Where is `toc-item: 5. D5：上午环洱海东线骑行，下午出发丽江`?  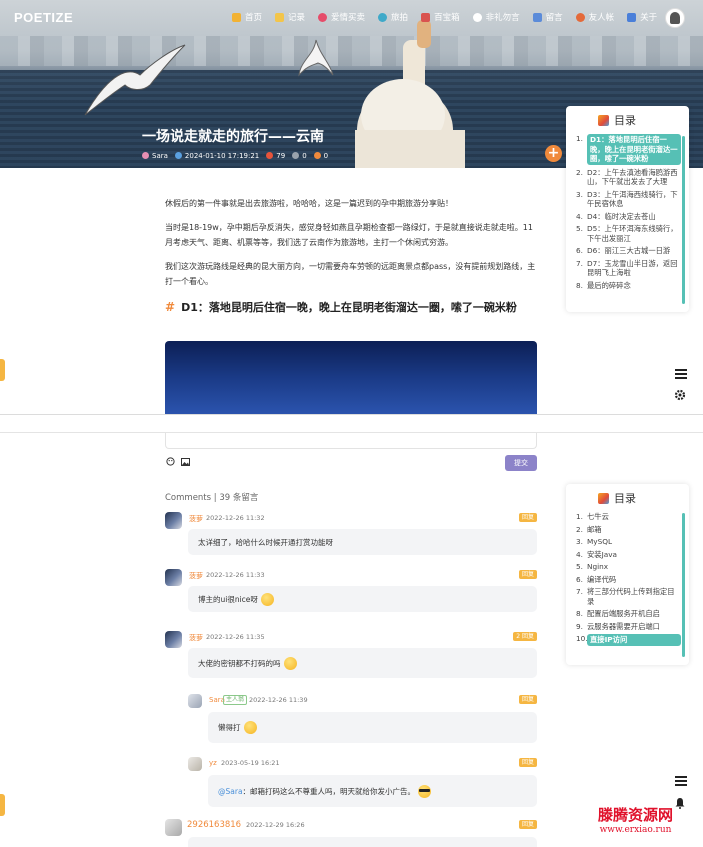 toc-item: 5. D5：上午环洱海东线骑行，下午出发丽江 is located at coordinates (628, 233).